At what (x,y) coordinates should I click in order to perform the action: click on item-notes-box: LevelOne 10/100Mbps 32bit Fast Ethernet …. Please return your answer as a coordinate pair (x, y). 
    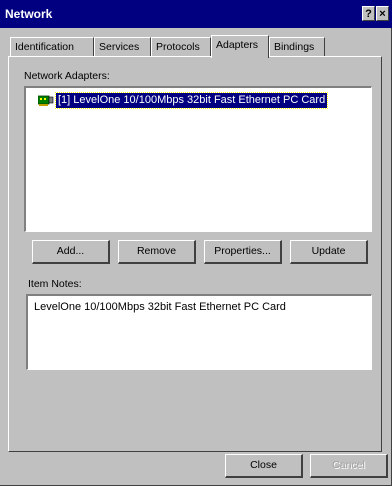
    Looking at the image, I should click on (199, 332).